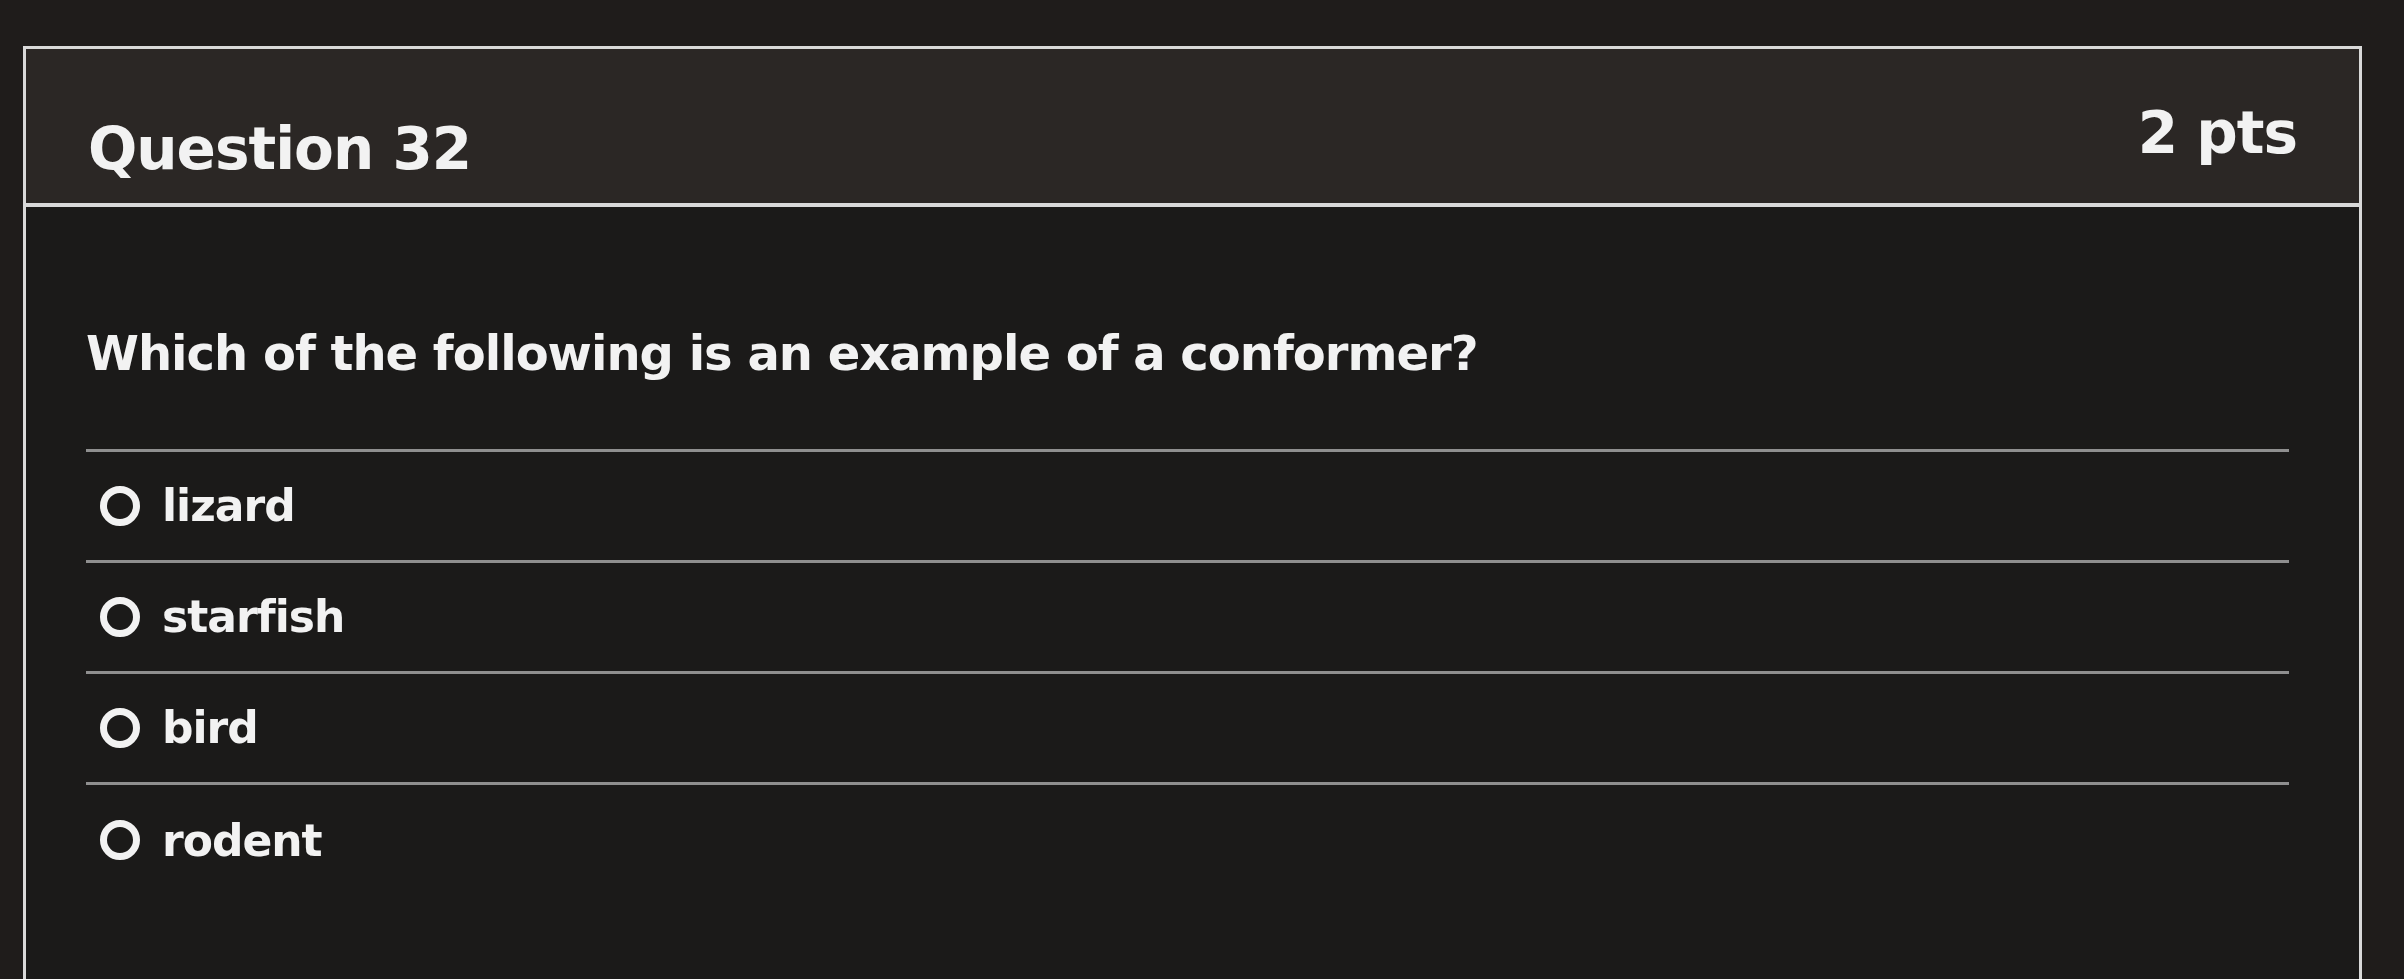  Describe the element at coordinates (1187, 388) in the screenshot. I see `question-text: Which of the following is an example of a conformer?` at that location.